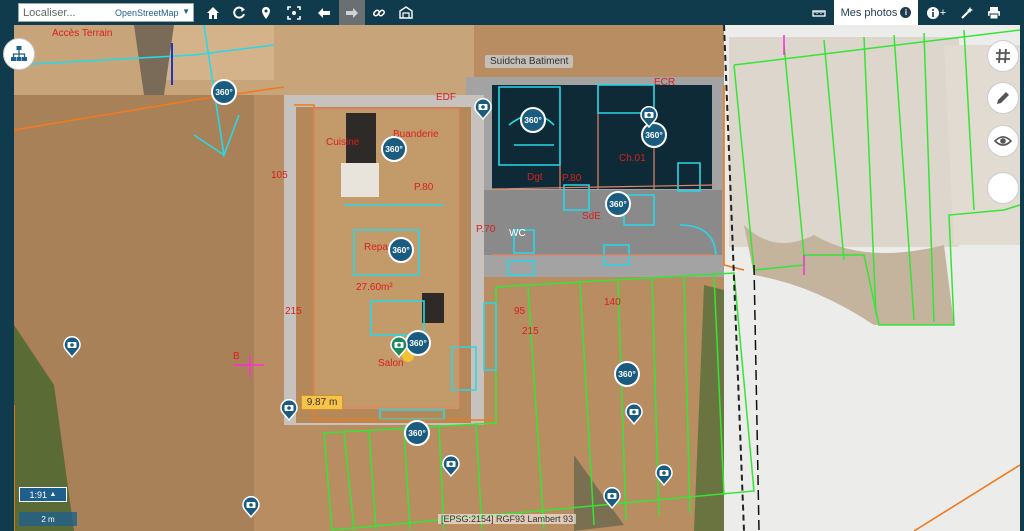  What do you see at coordinates (591, 216) in the screenshot?
I see `label-sde: SdE` at bounding box center [591, 216].